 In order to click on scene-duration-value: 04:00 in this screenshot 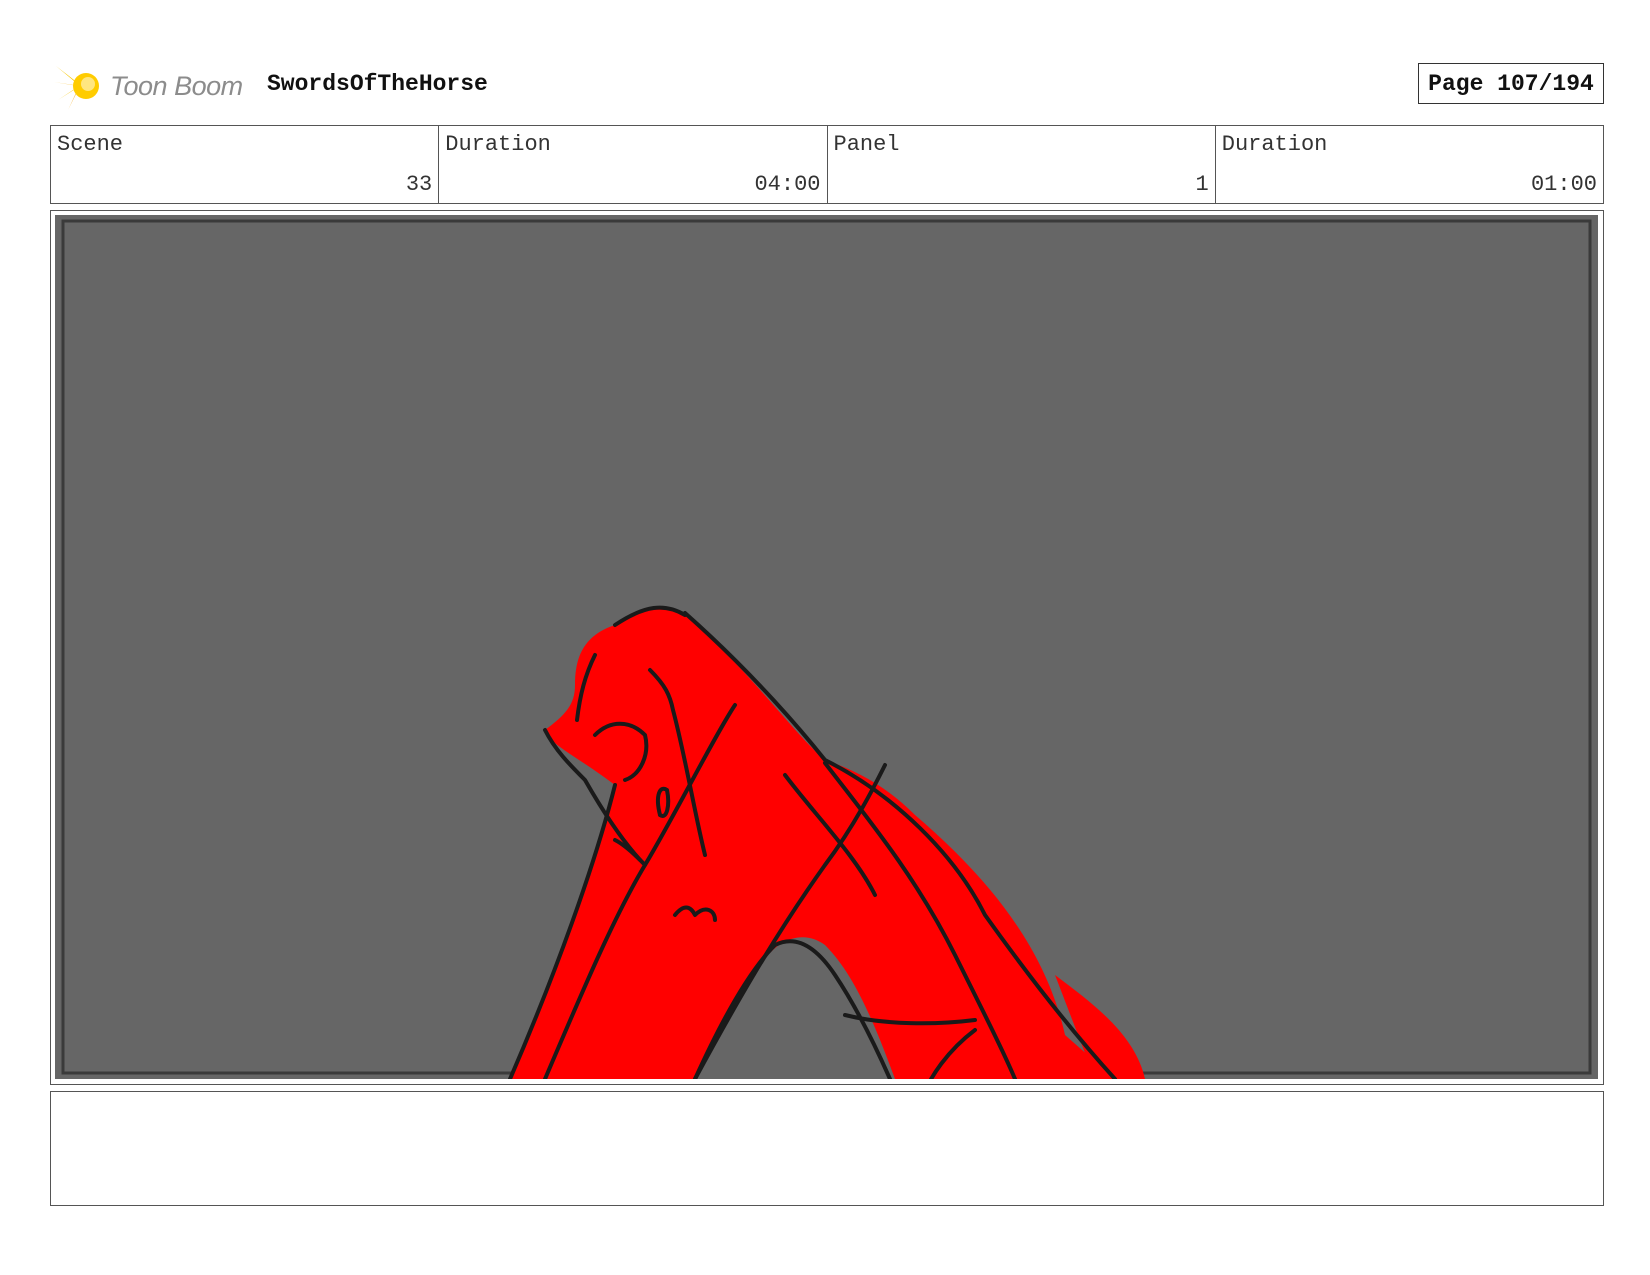, I will do `click(787, 184)`.